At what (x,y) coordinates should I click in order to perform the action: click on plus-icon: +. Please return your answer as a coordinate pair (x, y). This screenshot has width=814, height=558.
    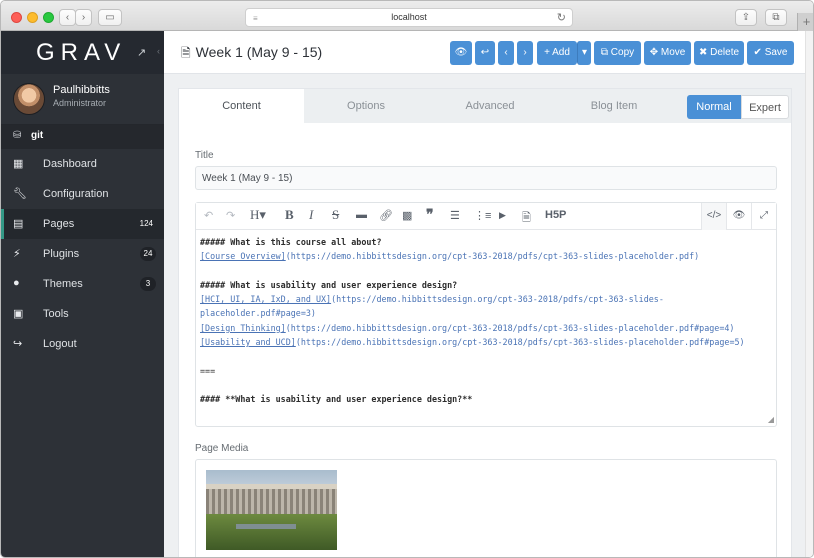
    Looking at the image, I should click on (547, 52).